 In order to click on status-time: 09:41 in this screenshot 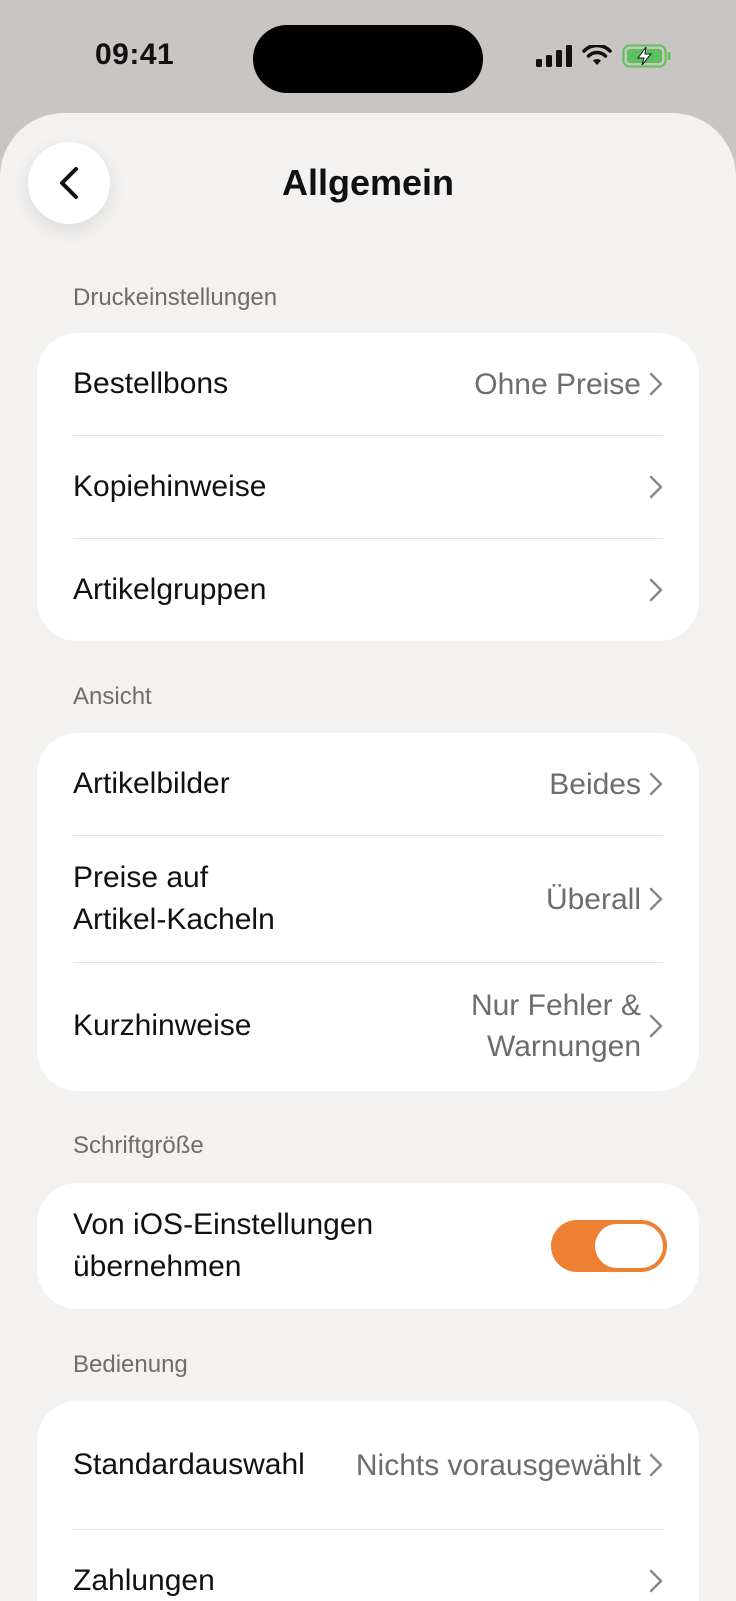, I will do `click(135, 54)`.